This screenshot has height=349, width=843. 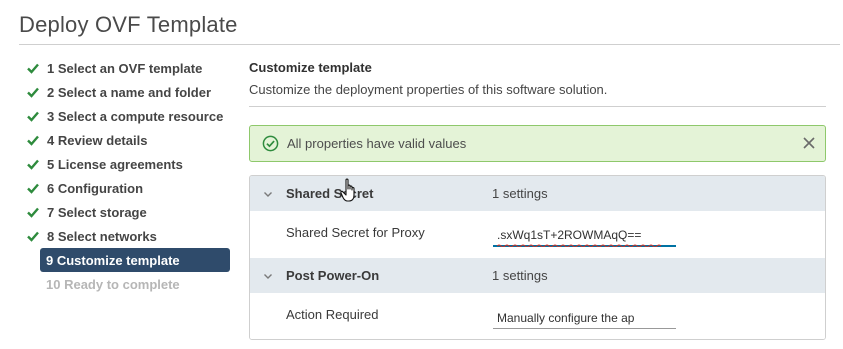 What do you see at coordinates (347, 190) in the screenshot?
I see `hand-pointer-icon` at bounding box center [347, 190].